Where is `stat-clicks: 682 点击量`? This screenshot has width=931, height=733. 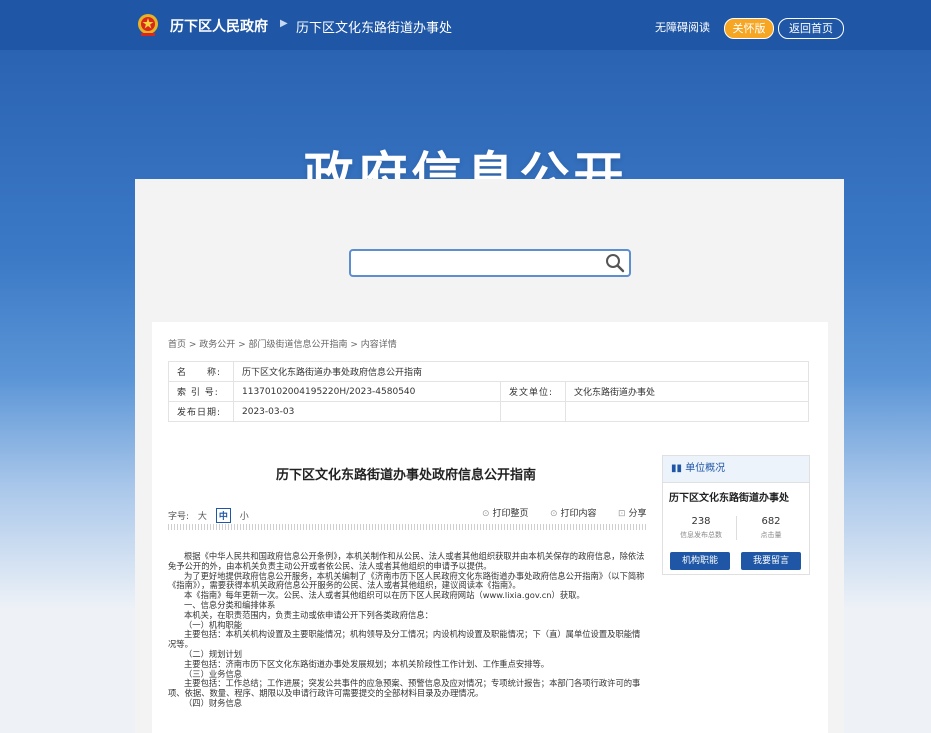 stat-clicks: 682 点击量 is located at coordinates (771, 528).